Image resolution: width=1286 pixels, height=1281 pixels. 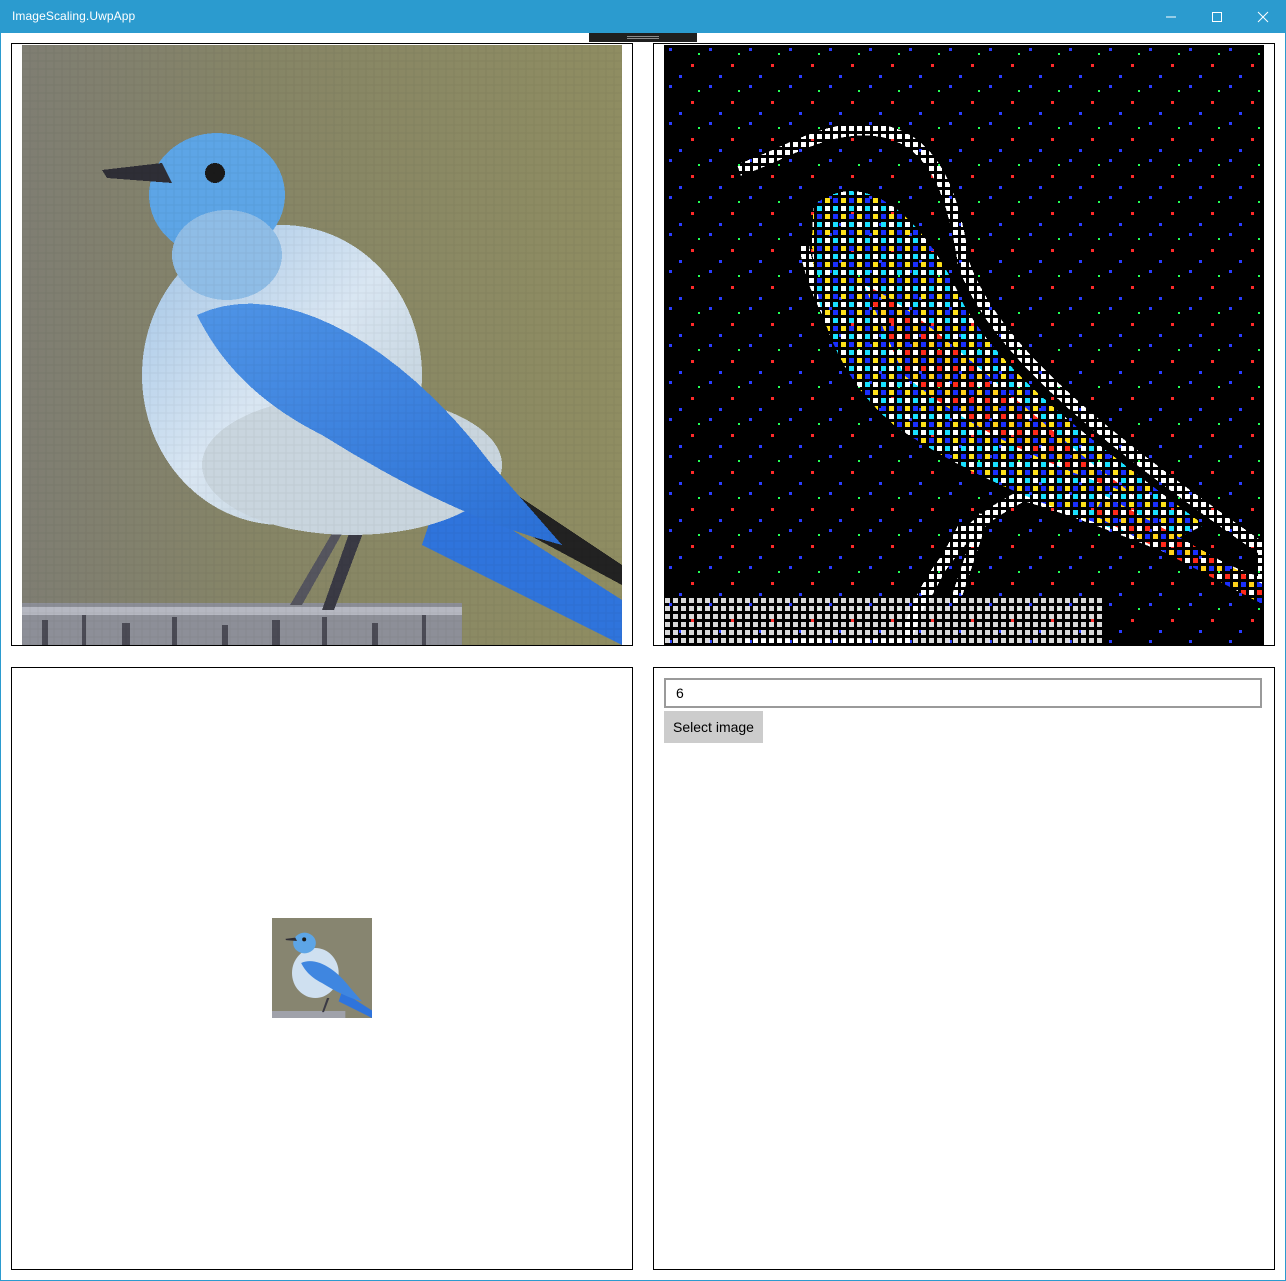 I want to click on close-icon, so click(x=1263, y=16).